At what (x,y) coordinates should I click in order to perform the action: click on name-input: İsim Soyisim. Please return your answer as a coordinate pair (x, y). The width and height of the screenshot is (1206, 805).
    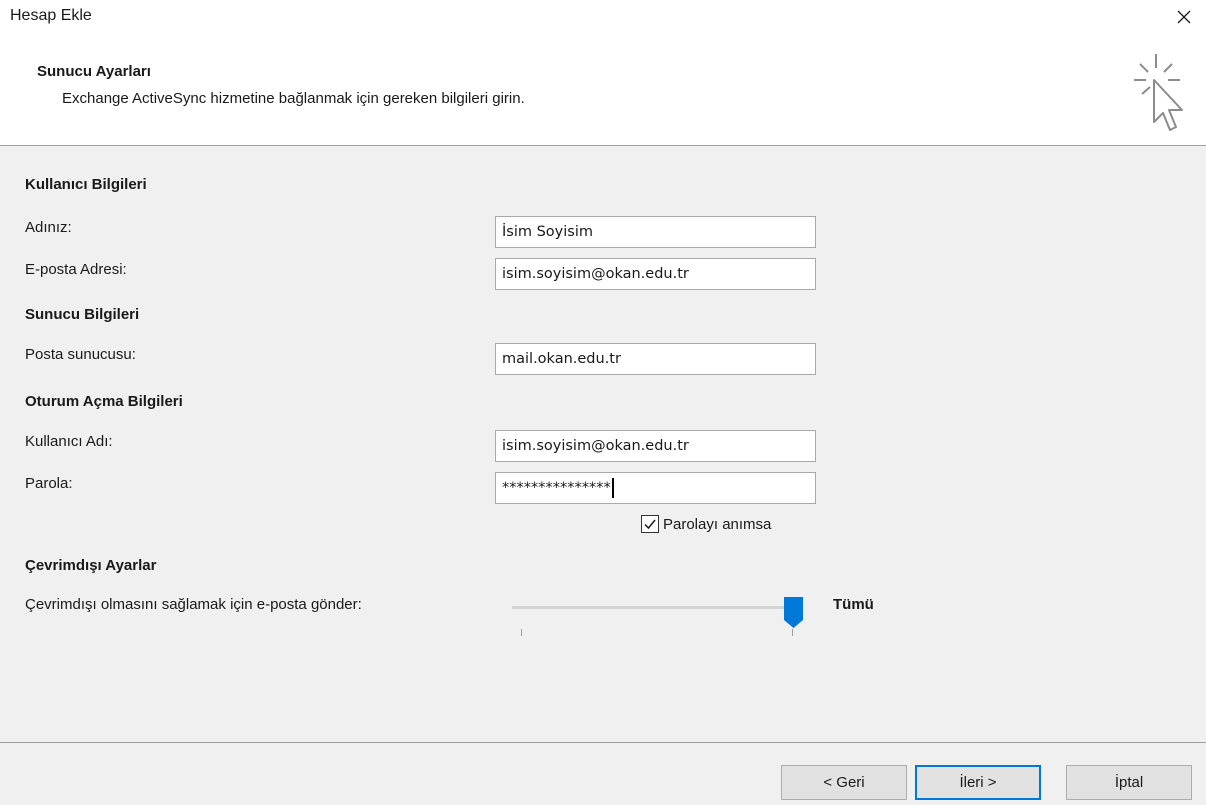
    Looking at the image, I should click on (655, 232).